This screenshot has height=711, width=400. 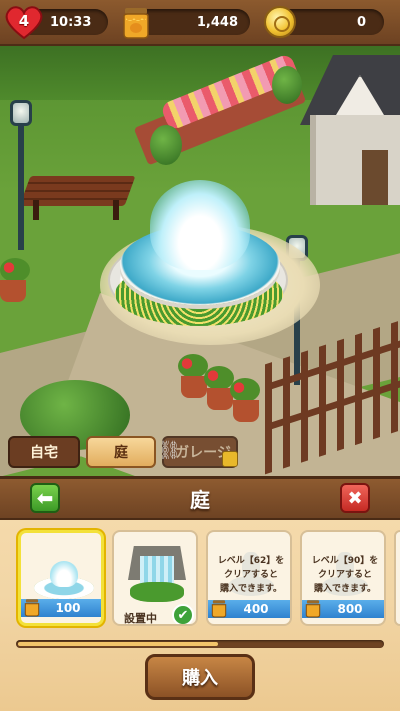 I want to click on lives-count: 4, so click(x=24, y=21).